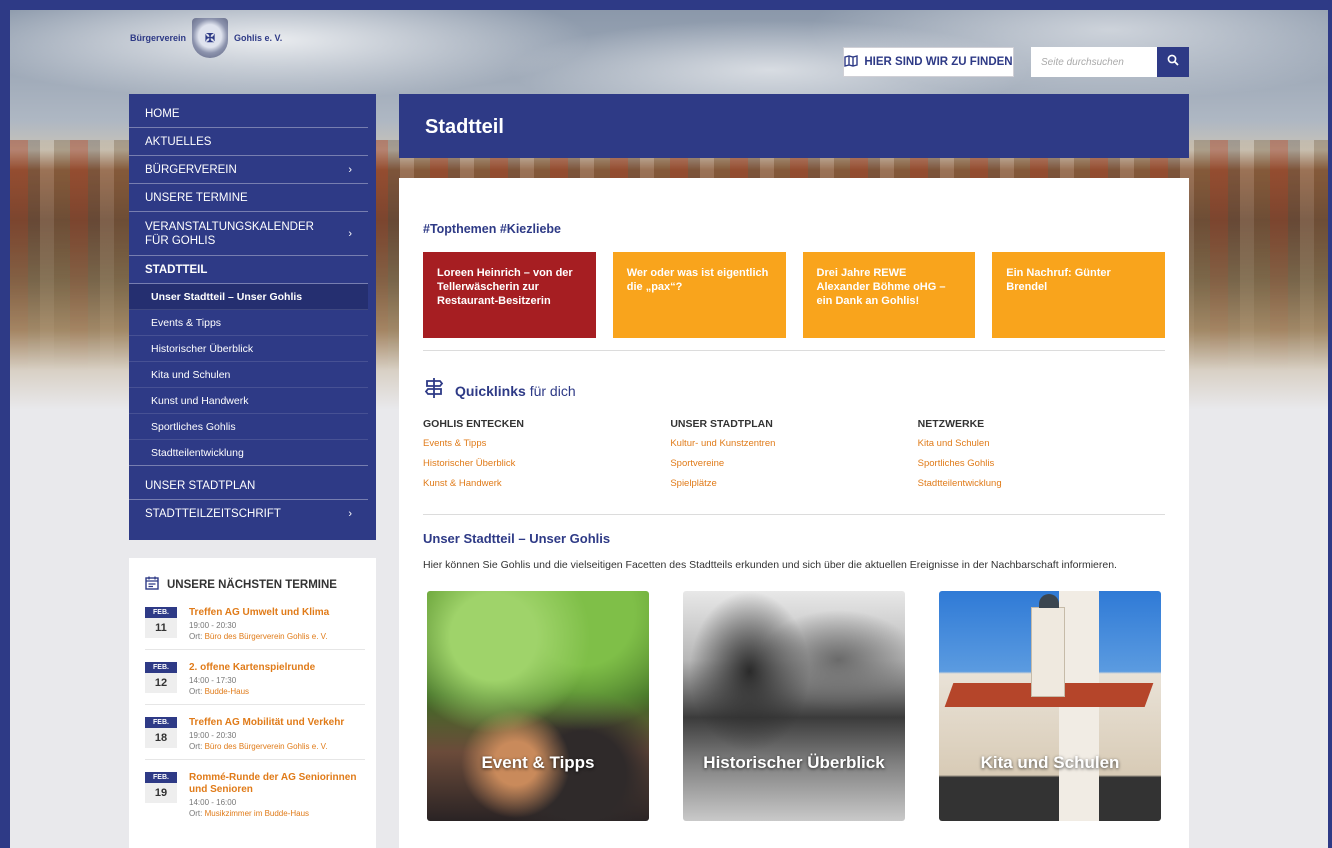 The image size is (1332, 848). I want to click on topic-tile: Ein Nachruf: Günter Brendel, so click(1078, 295).